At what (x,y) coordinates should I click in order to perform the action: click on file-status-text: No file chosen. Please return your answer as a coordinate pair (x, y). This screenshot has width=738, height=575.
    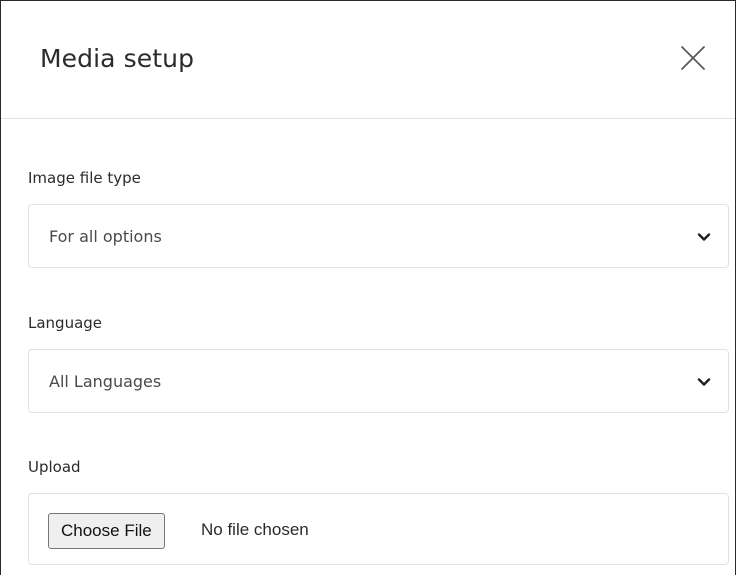
    Looking at the image, I should click on (255, 529).